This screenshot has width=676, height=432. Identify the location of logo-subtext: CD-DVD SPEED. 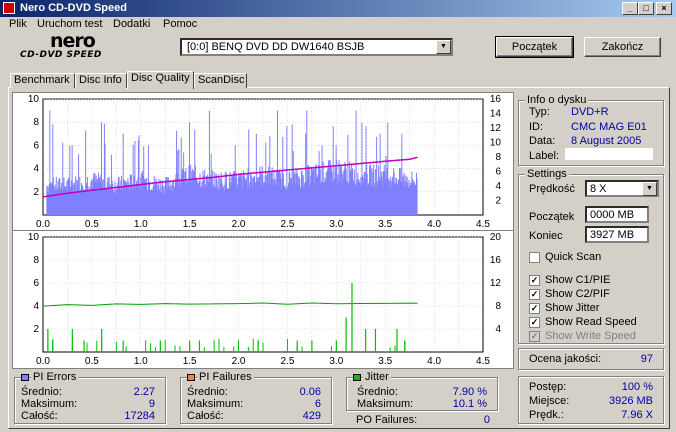
(61, 55).